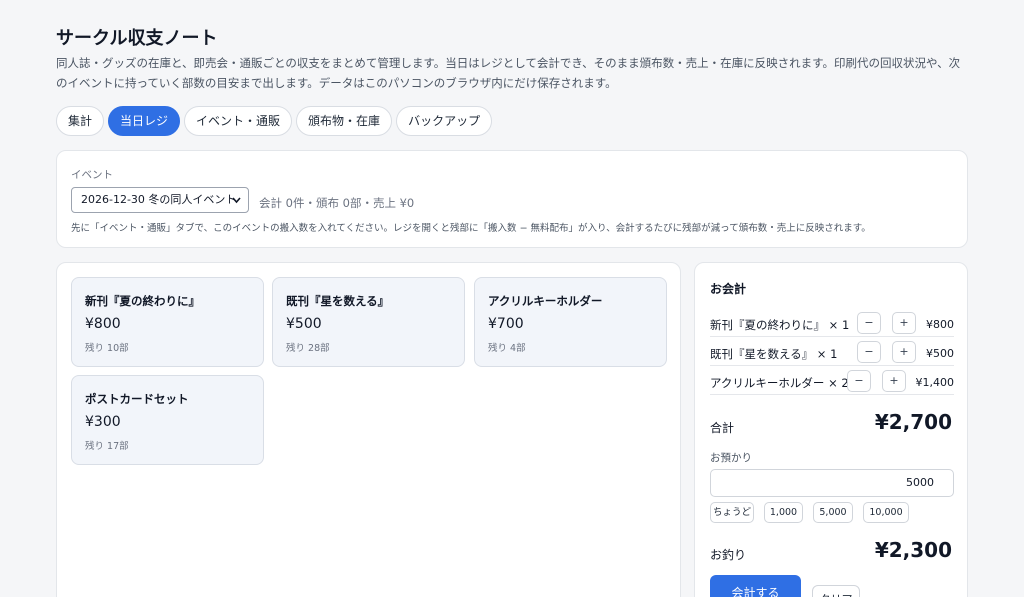 This screenshot has height=597, width=1024. Describe the element at coordinates (103, 422) in the screenshot. I see `product-price: ¥300` at that location.